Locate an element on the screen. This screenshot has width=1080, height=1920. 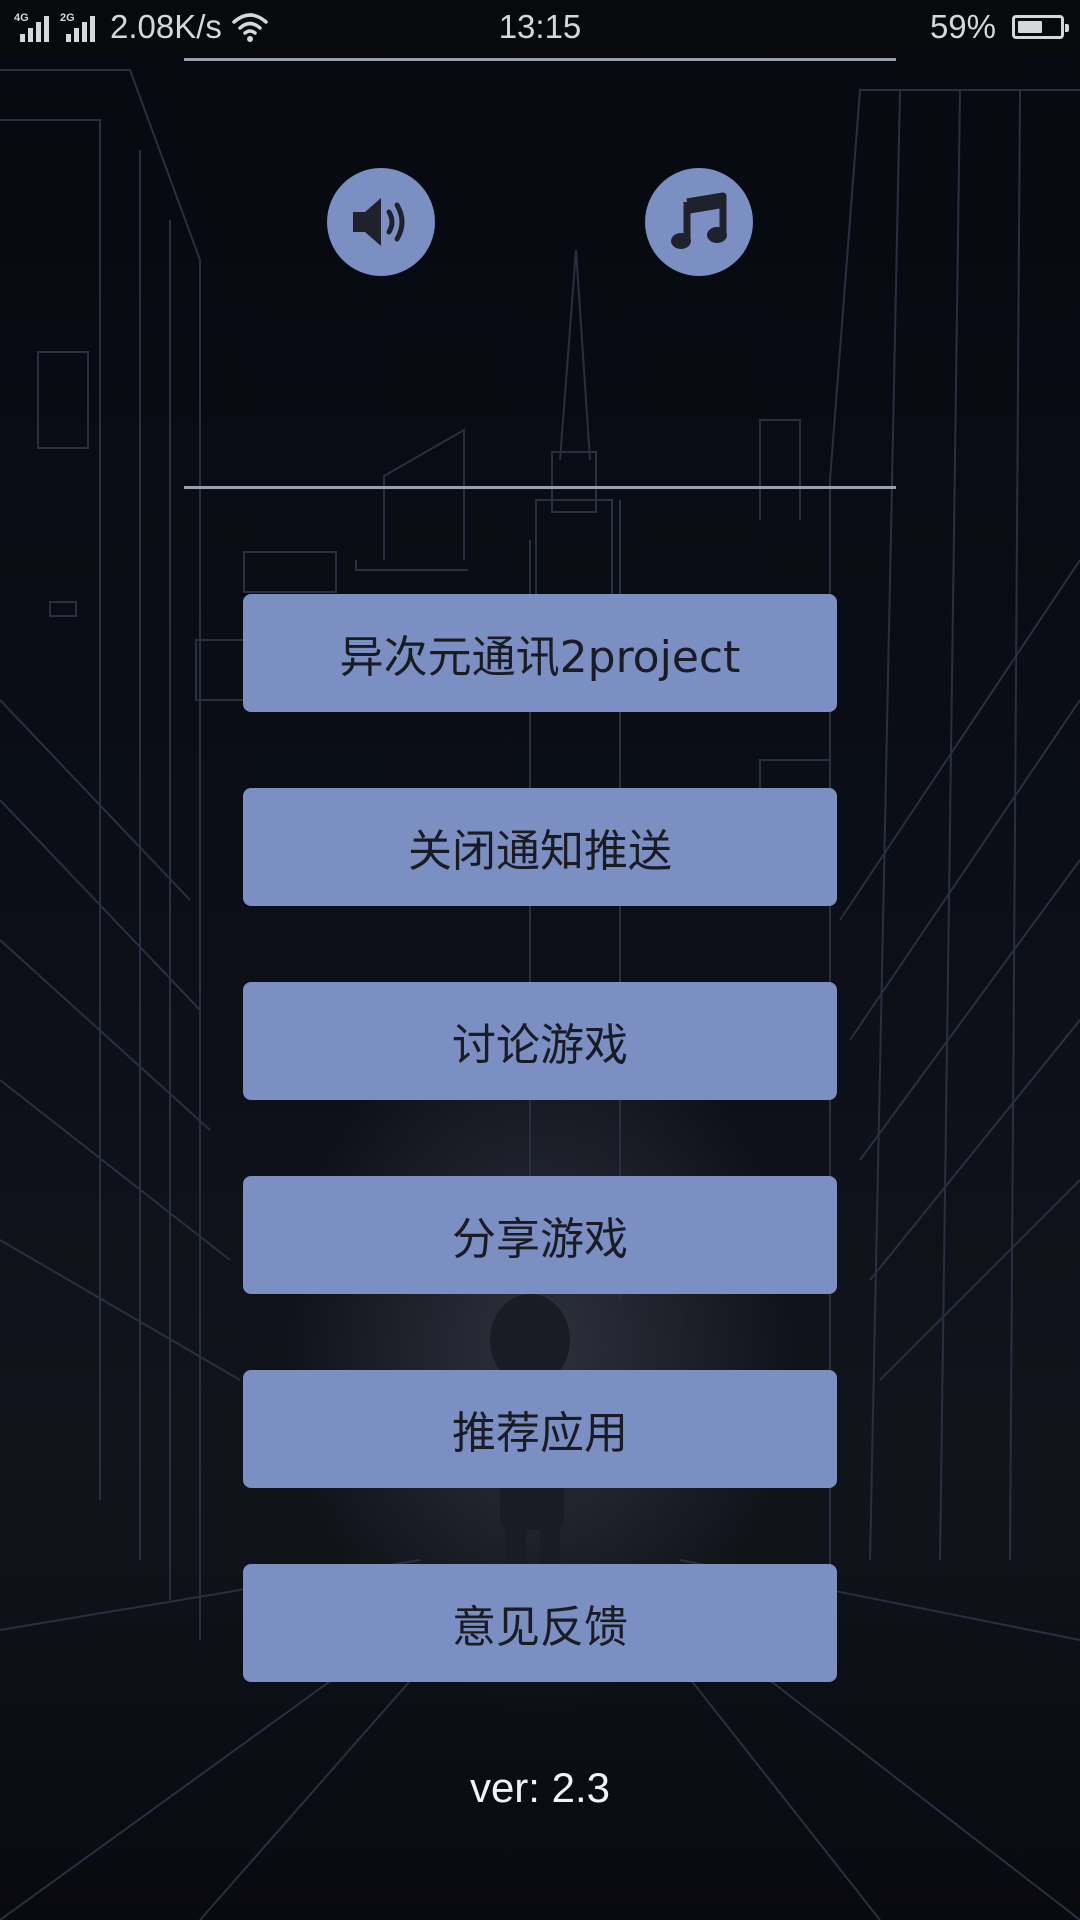
share-game-button: 分享游戏 is located at coordinates (540, 1235).